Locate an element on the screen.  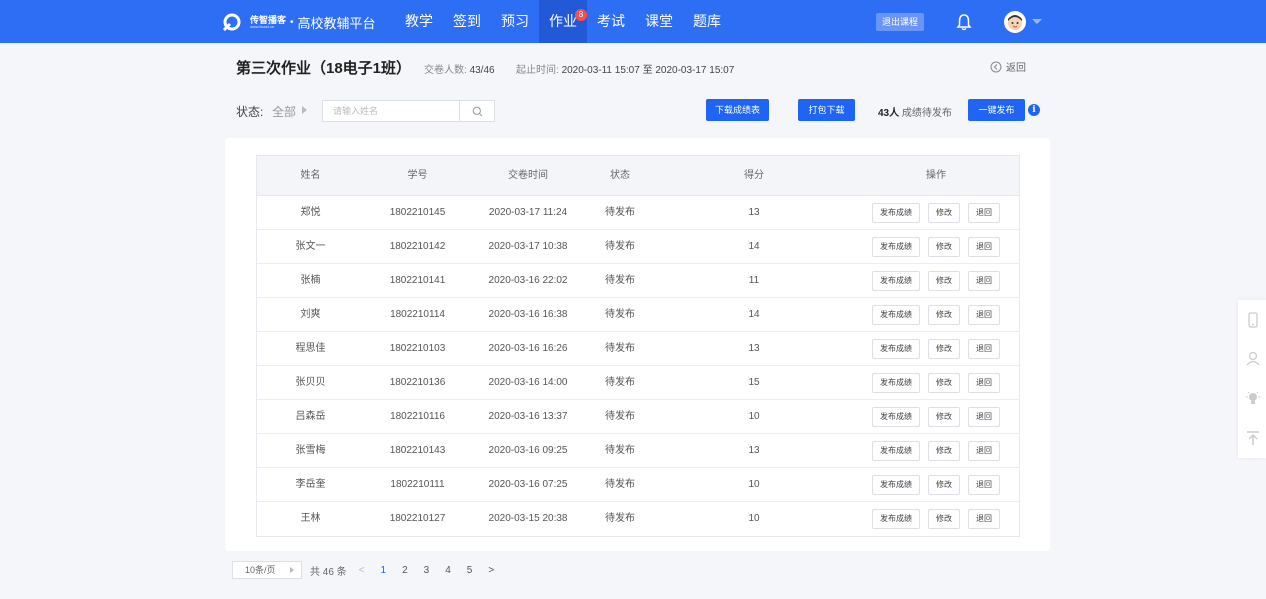
brand-logo: 传智播客 www.itcast.cn • 高校教辅平台 is located at coordinates (299, 22).